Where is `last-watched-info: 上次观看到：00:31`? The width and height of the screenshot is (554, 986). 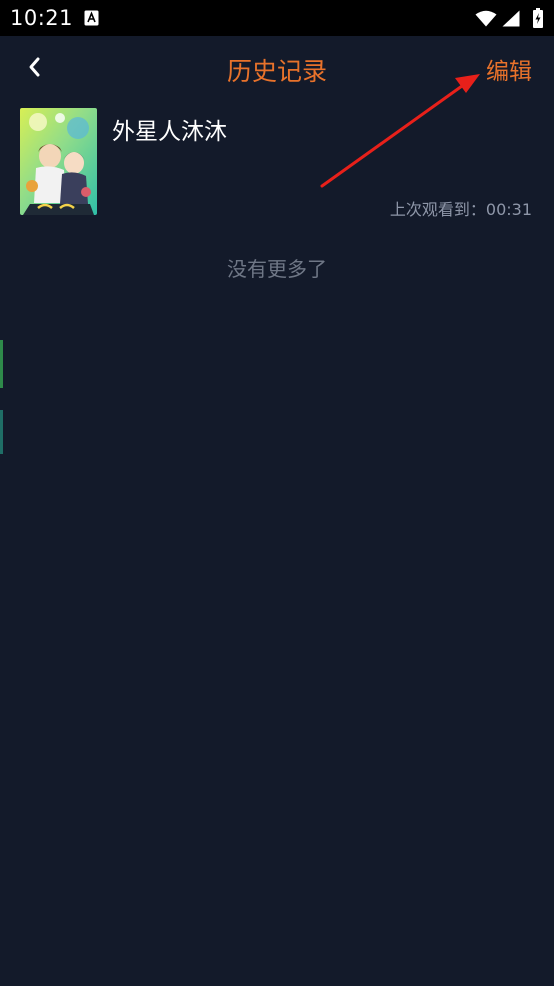
last-watched-info: 上次观看到：00:31 is located at coordinates (461, 208).